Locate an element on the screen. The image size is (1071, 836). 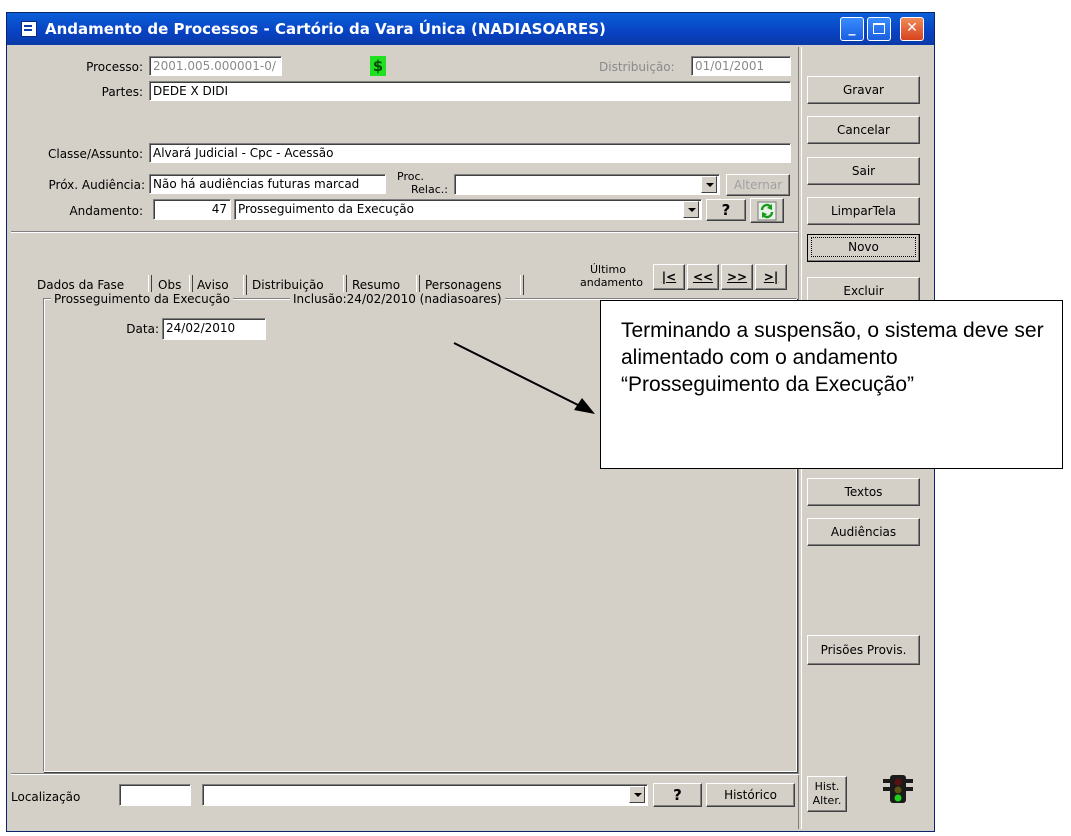
sair-label: Sair is located at coordinates (863, 171).